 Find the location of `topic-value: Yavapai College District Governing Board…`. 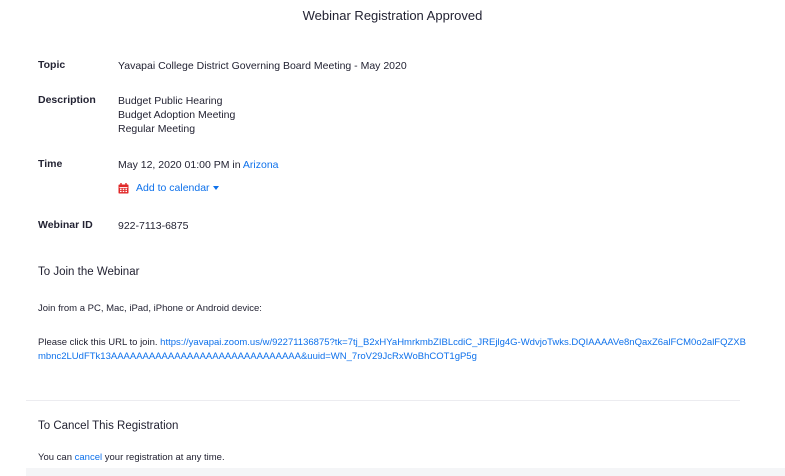

topic-value: Yavapai College District Governing Board… is located at coordinates (262, 66).